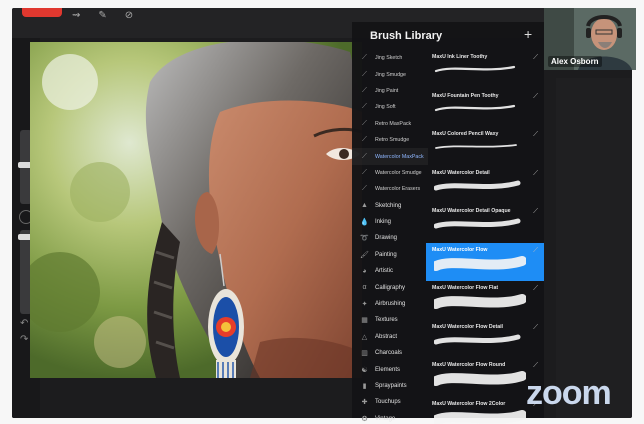  I want to click on brush-set-textures: ▦ Textures, so click(390, 320).